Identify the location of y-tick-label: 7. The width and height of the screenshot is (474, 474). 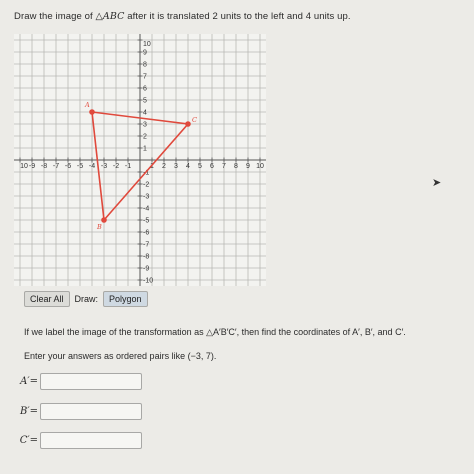
(145, 77).